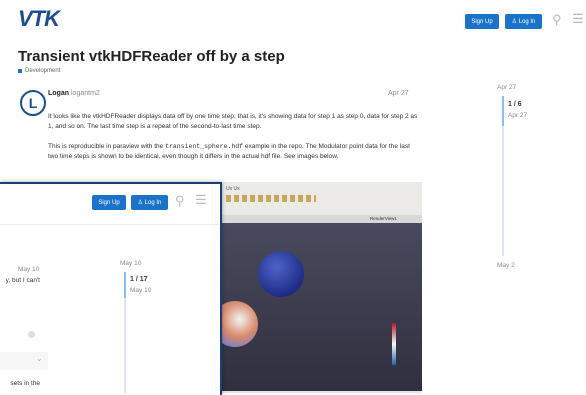 Image resolution: width=586 pixels, height=395 pixels. What do you see at coordinates (39, 358) in the screenshot?
I see `chevron-down-icon: ⌄` at bounding box center [39, 358].